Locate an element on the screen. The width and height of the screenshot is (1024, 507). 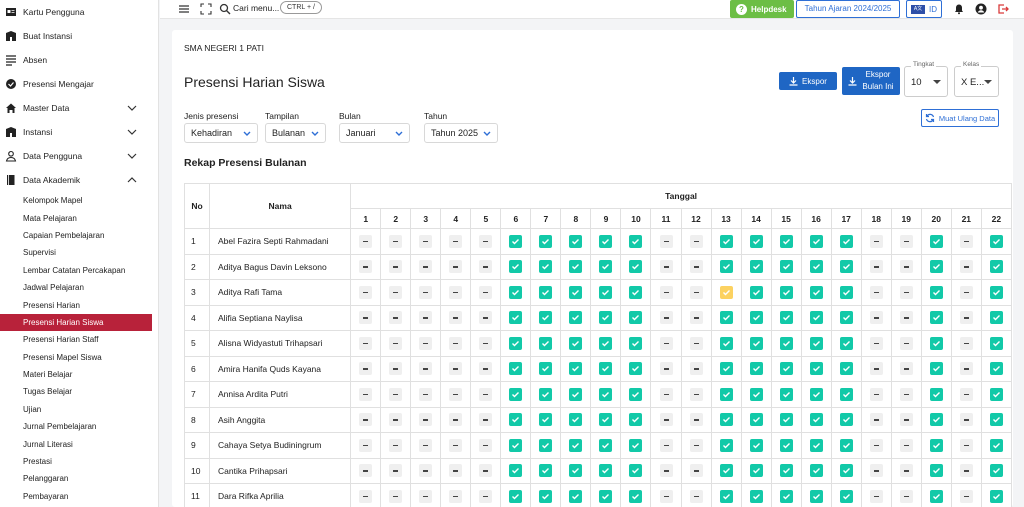
sidebar-item-kartu-pengguna: Kartu Pengguna is located at coordinates (79, 12).